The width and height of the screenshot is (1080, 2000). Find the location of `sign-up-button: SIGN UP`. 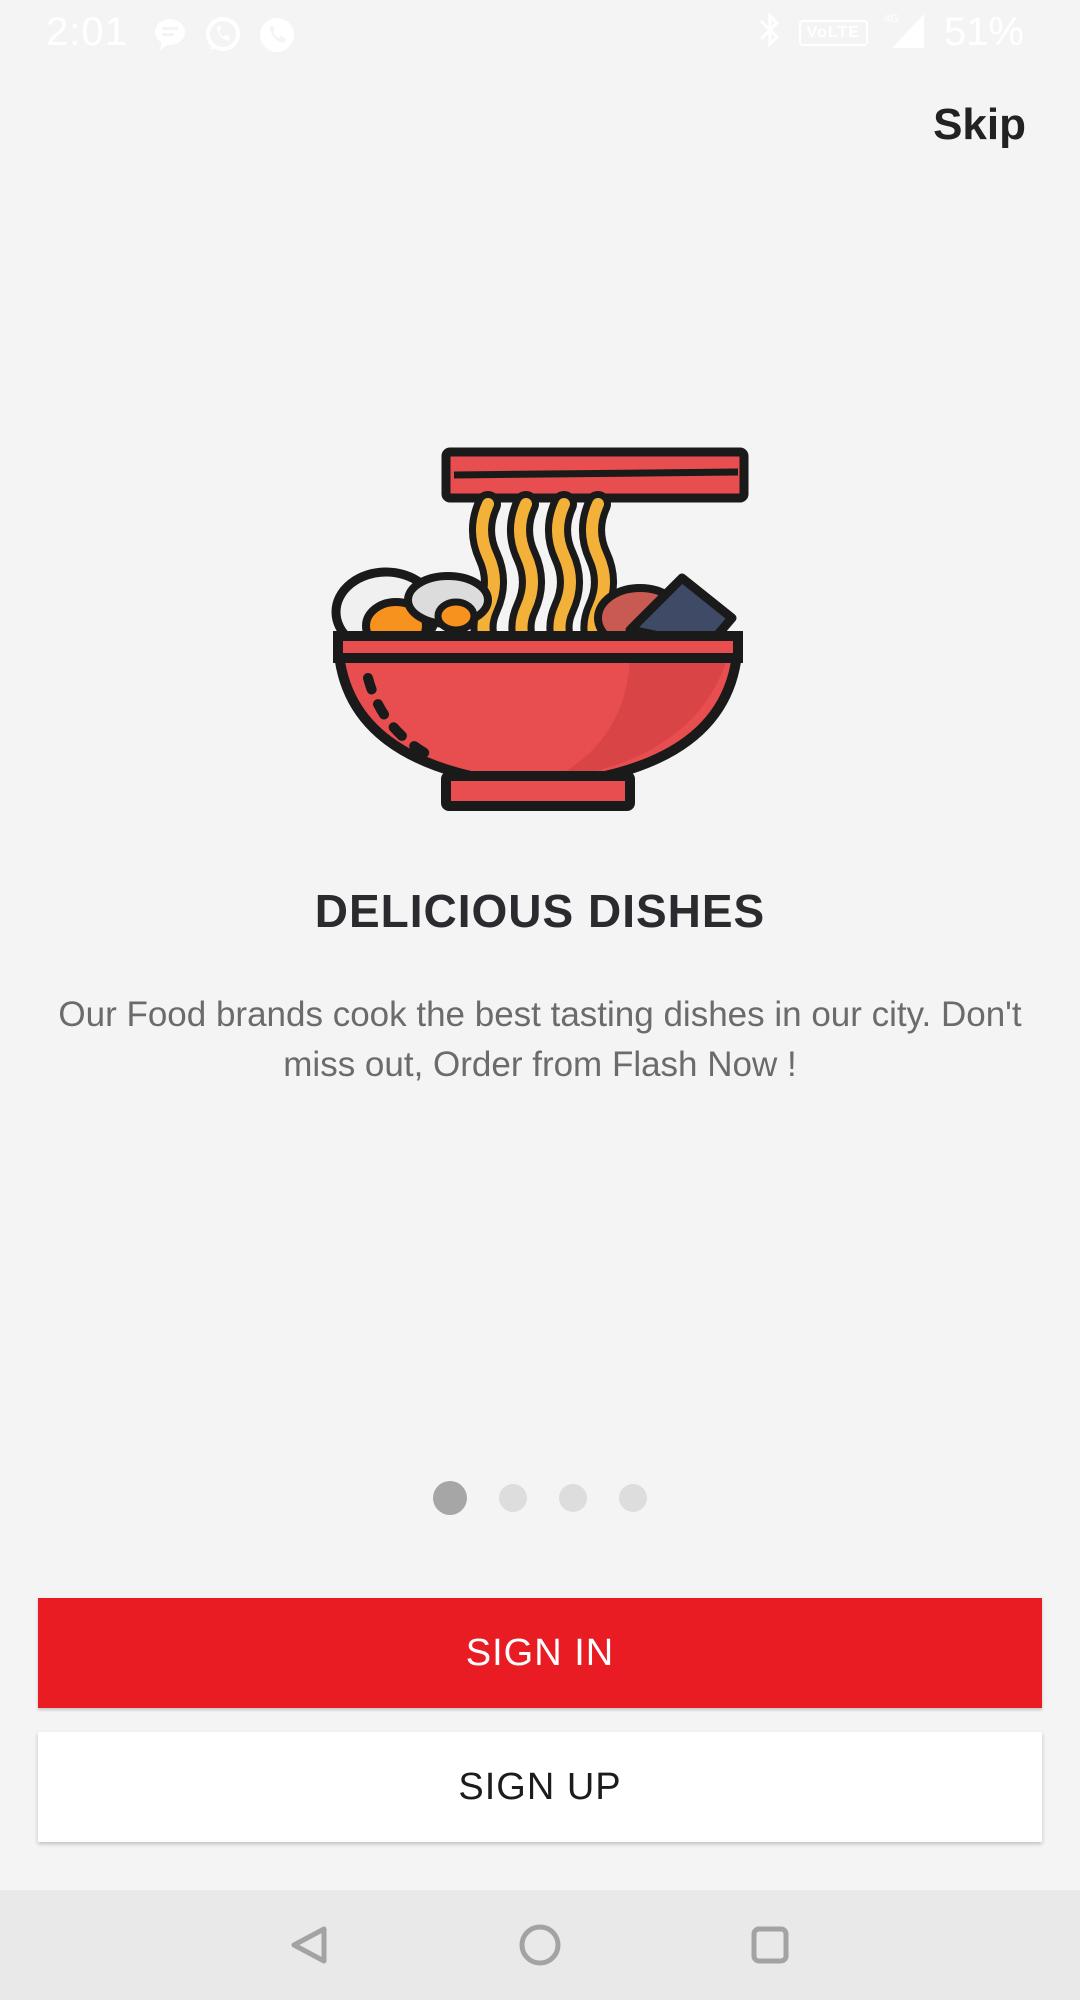

sign-up-button: SIGN UP is located at coordinates (540, 1787).